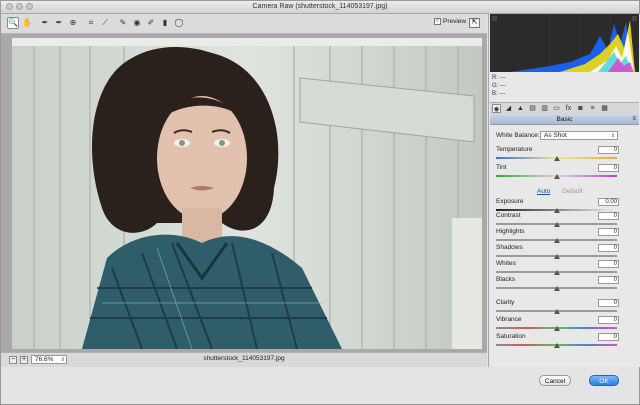 The image size is (640, 405). Describe the element at coordinates (27, 23) in the screenshot. I see `hand-tool-icon: ✋` at that location.